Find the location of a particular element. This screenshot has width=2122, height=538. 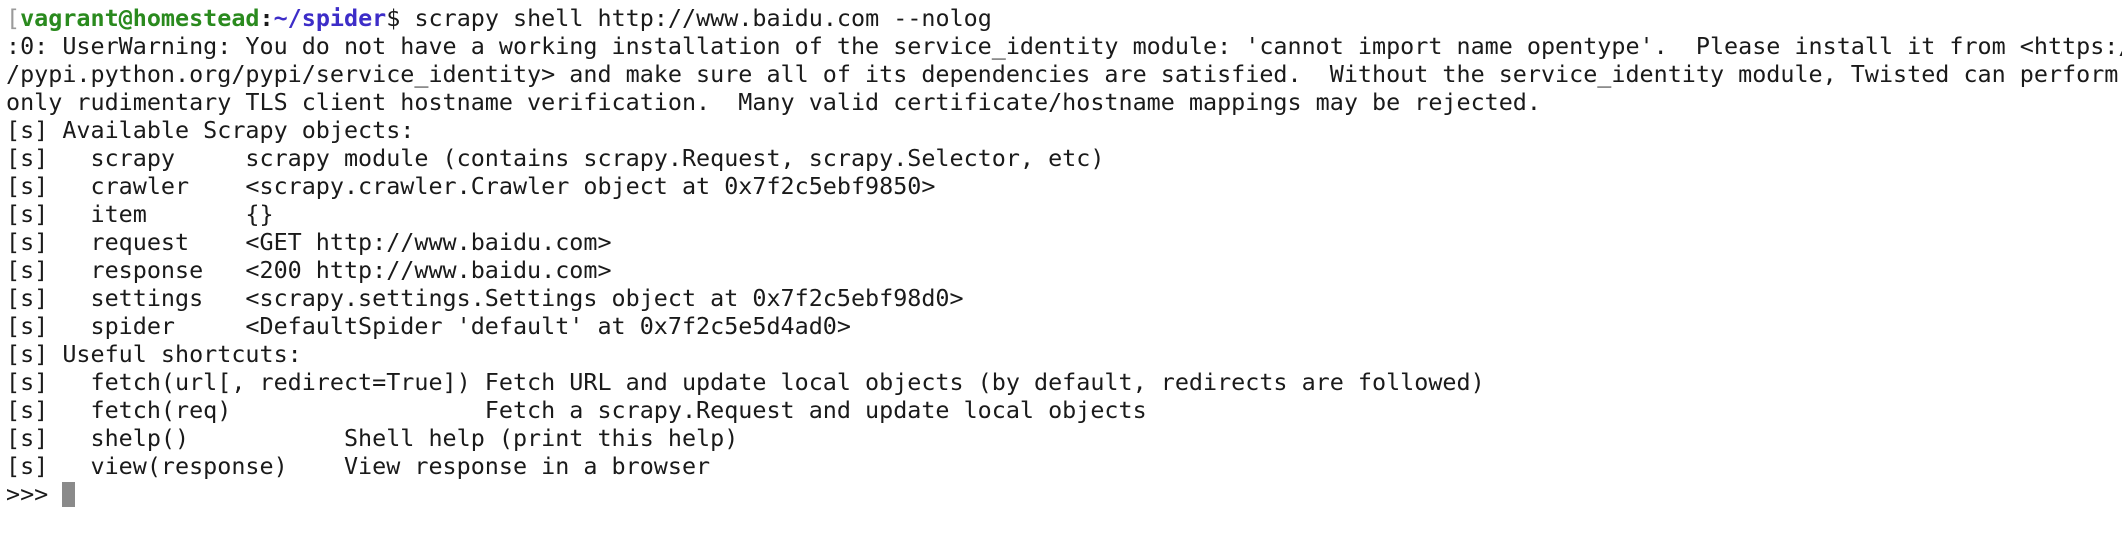

prompt-bracket: [ is located at coordinates (13, 18).